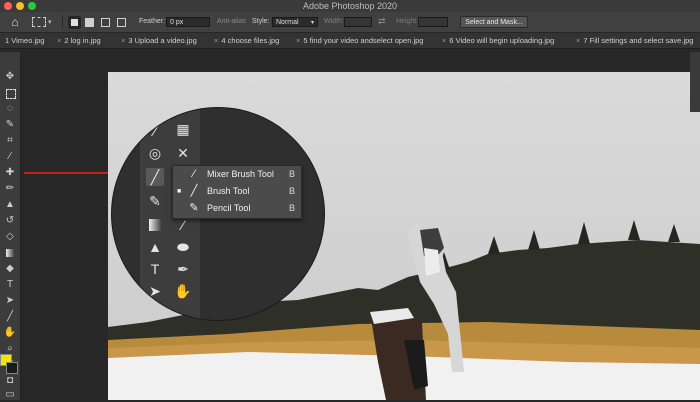 The height and width of the screenshot is (402, 700). Describe the element at coordinates (15, 22) in the screenshot. I see `home-icon: ⌂` at that location.